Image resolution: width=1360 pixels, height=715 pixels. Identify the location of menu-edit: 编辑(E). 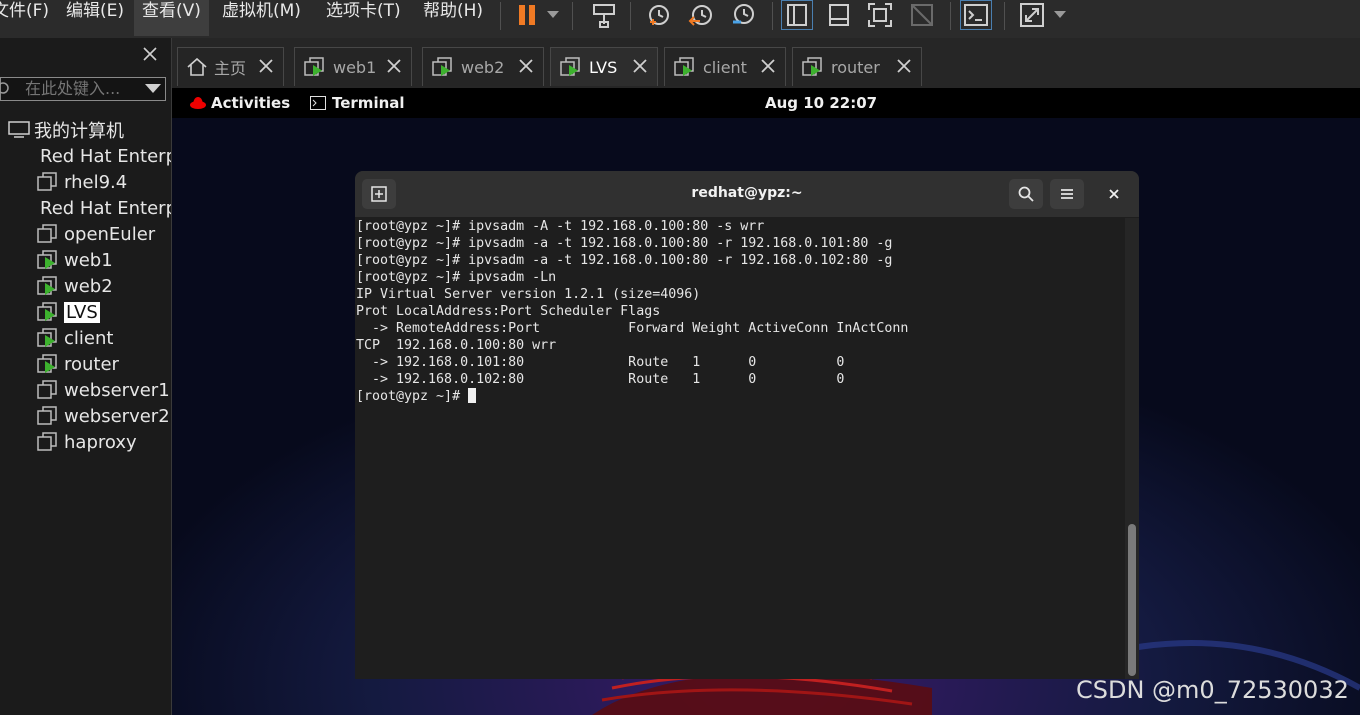
(95, 12).